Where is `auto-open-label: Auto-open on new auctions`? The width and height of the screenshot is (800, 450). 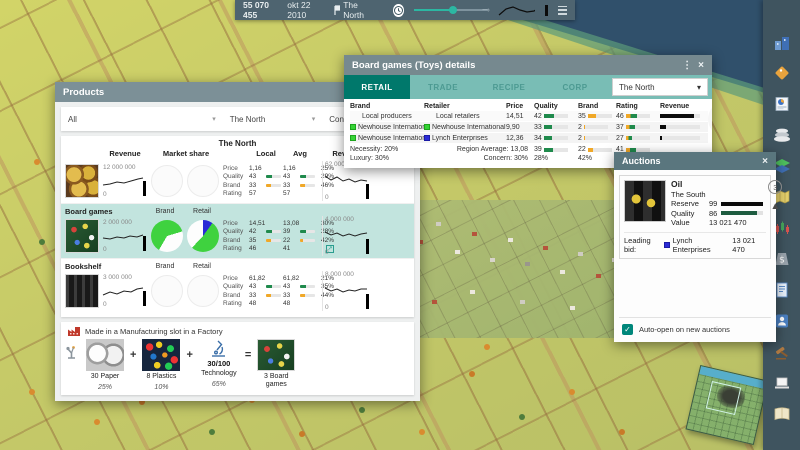
auto-open-label: Auto-open on new auctions is located at coordinates (684, 329).